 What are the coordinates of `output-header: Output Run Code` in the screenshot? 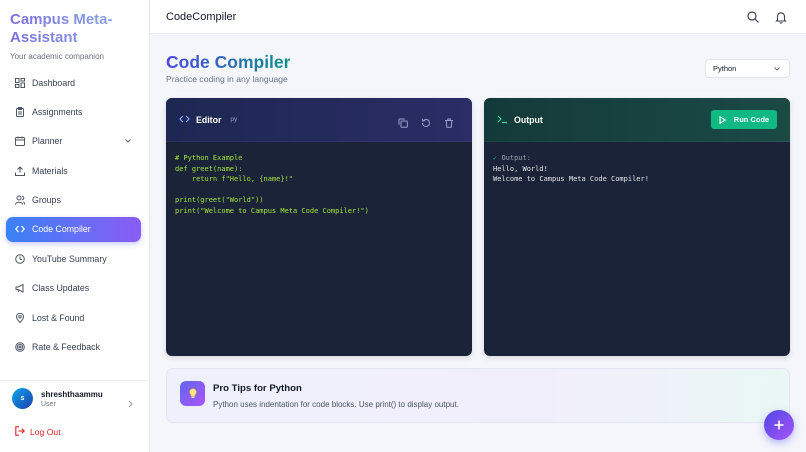 It's located at (637, 120).